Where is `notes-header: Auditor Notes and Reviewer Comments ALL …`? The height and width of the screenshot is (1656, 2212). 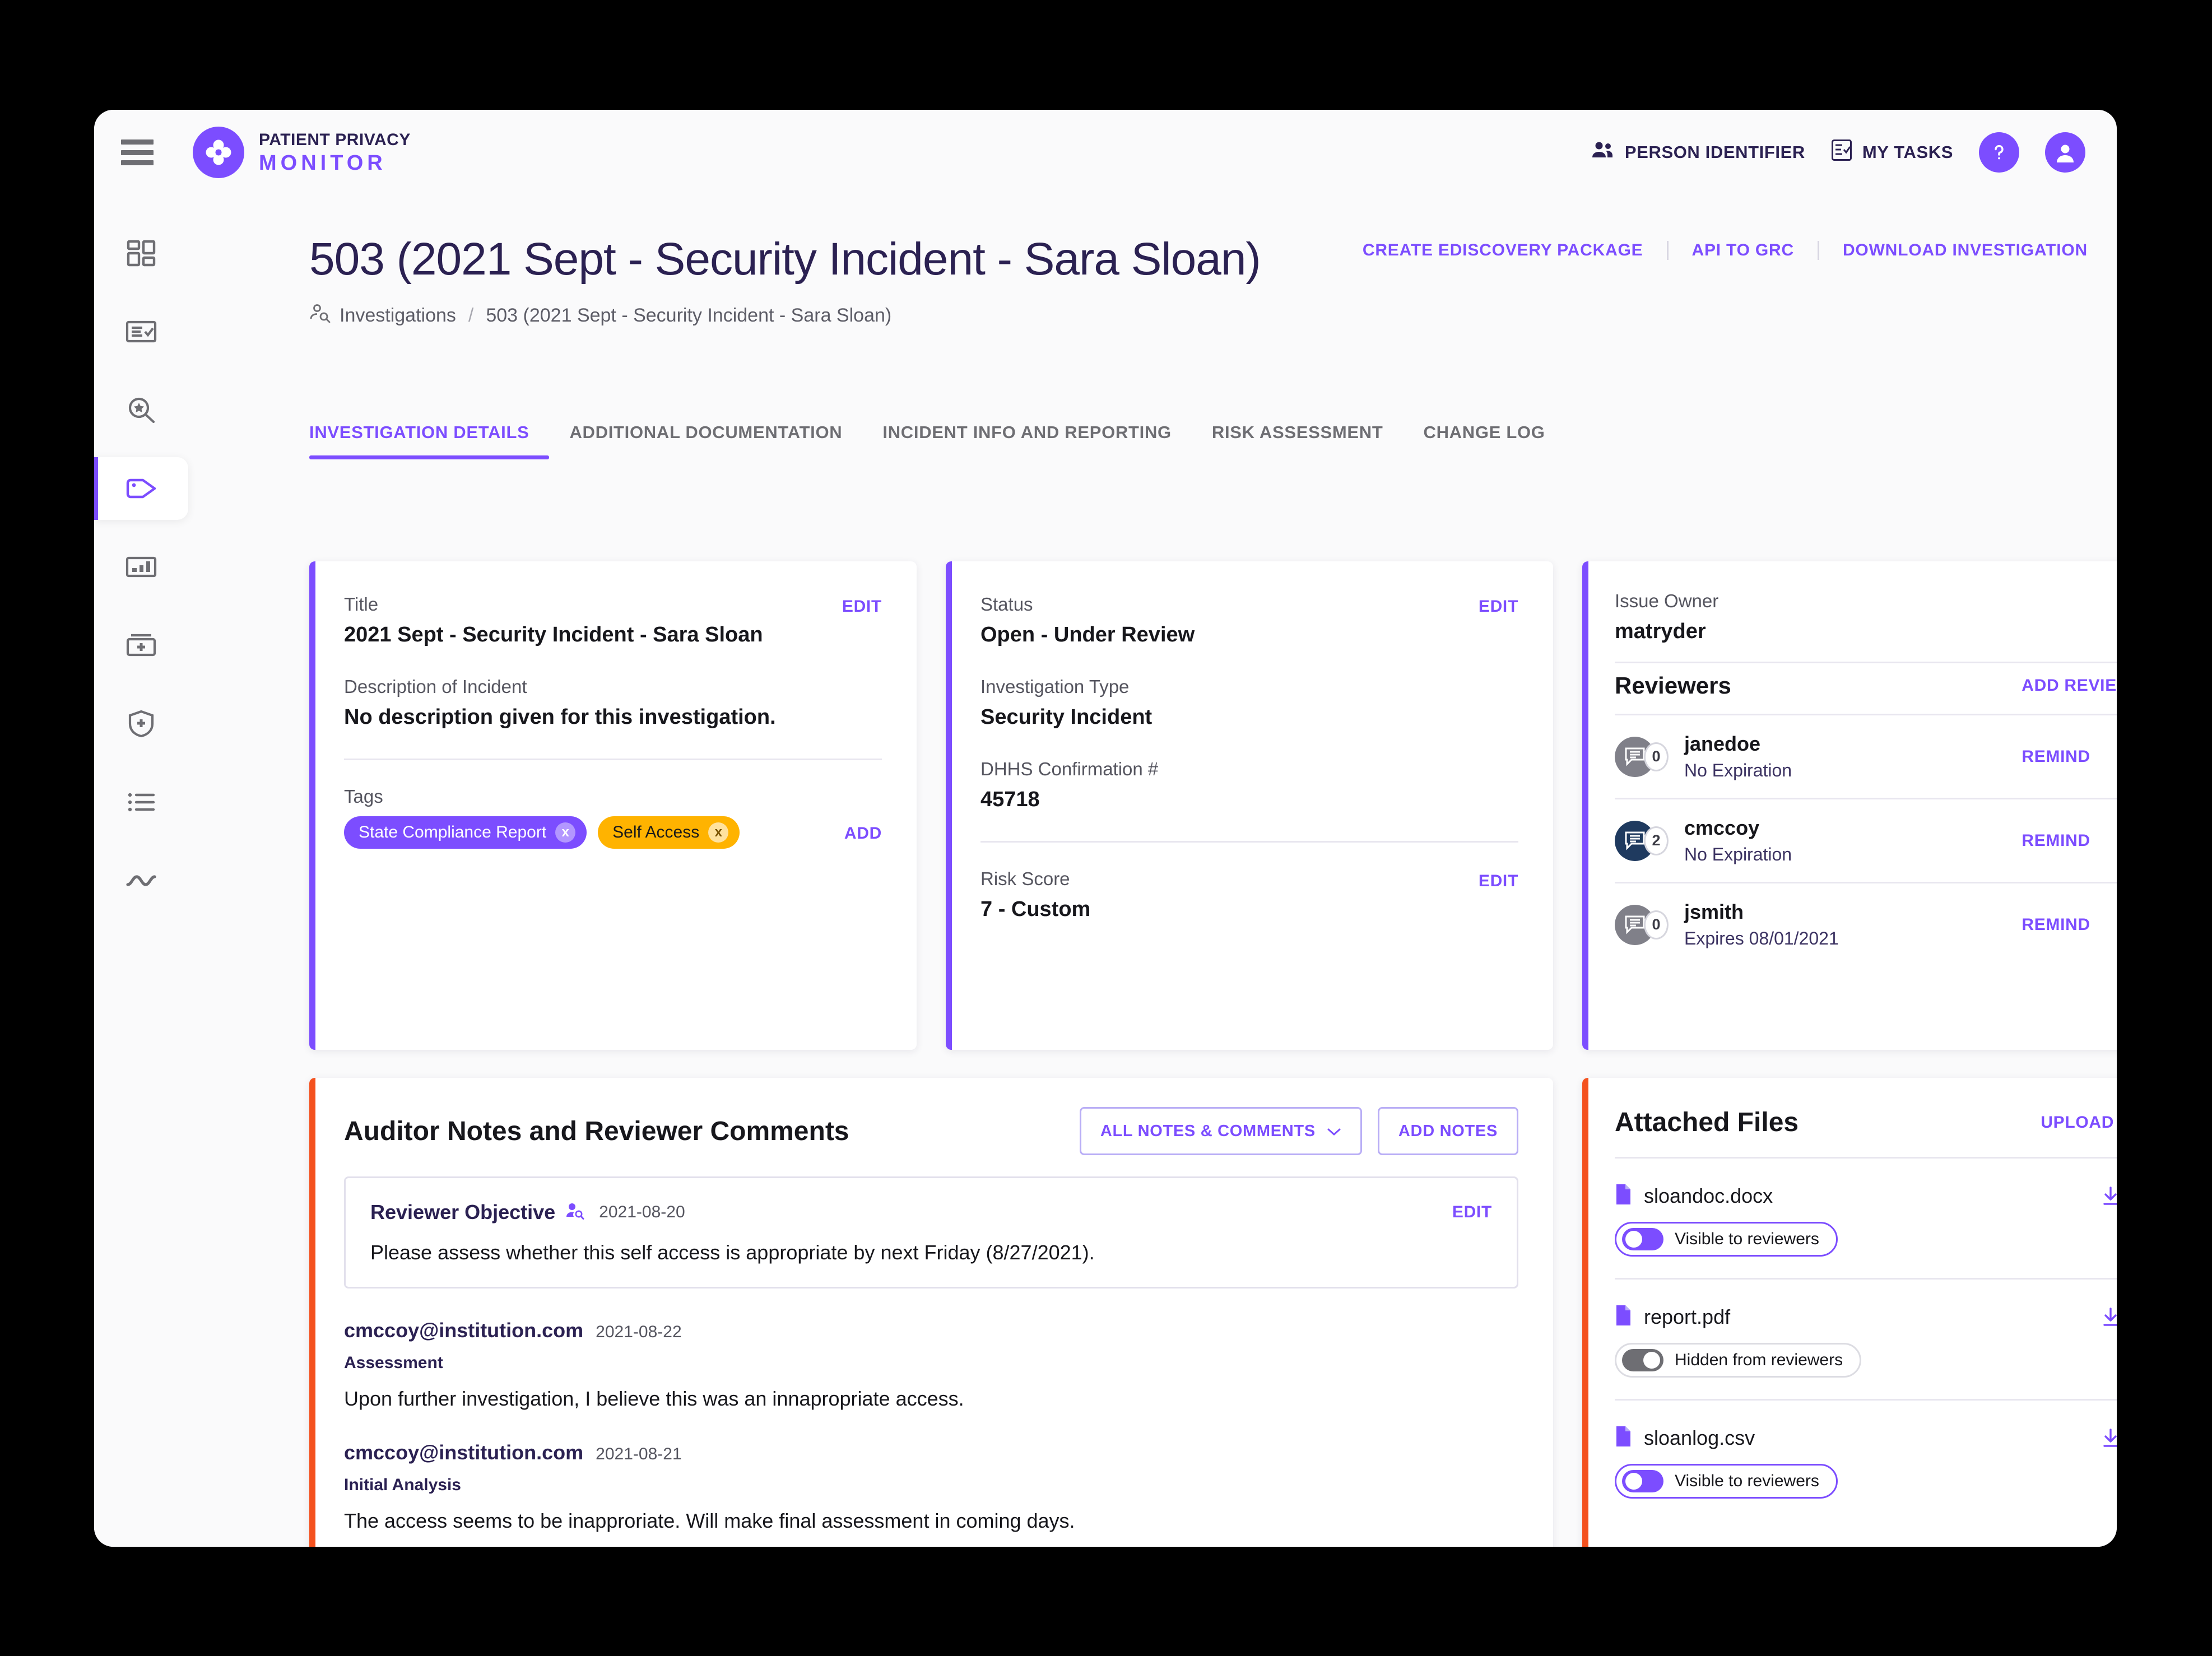
notes-header: Auditor Notes and Reviewer Comments ALL … is located at coordinates (931, 1131).